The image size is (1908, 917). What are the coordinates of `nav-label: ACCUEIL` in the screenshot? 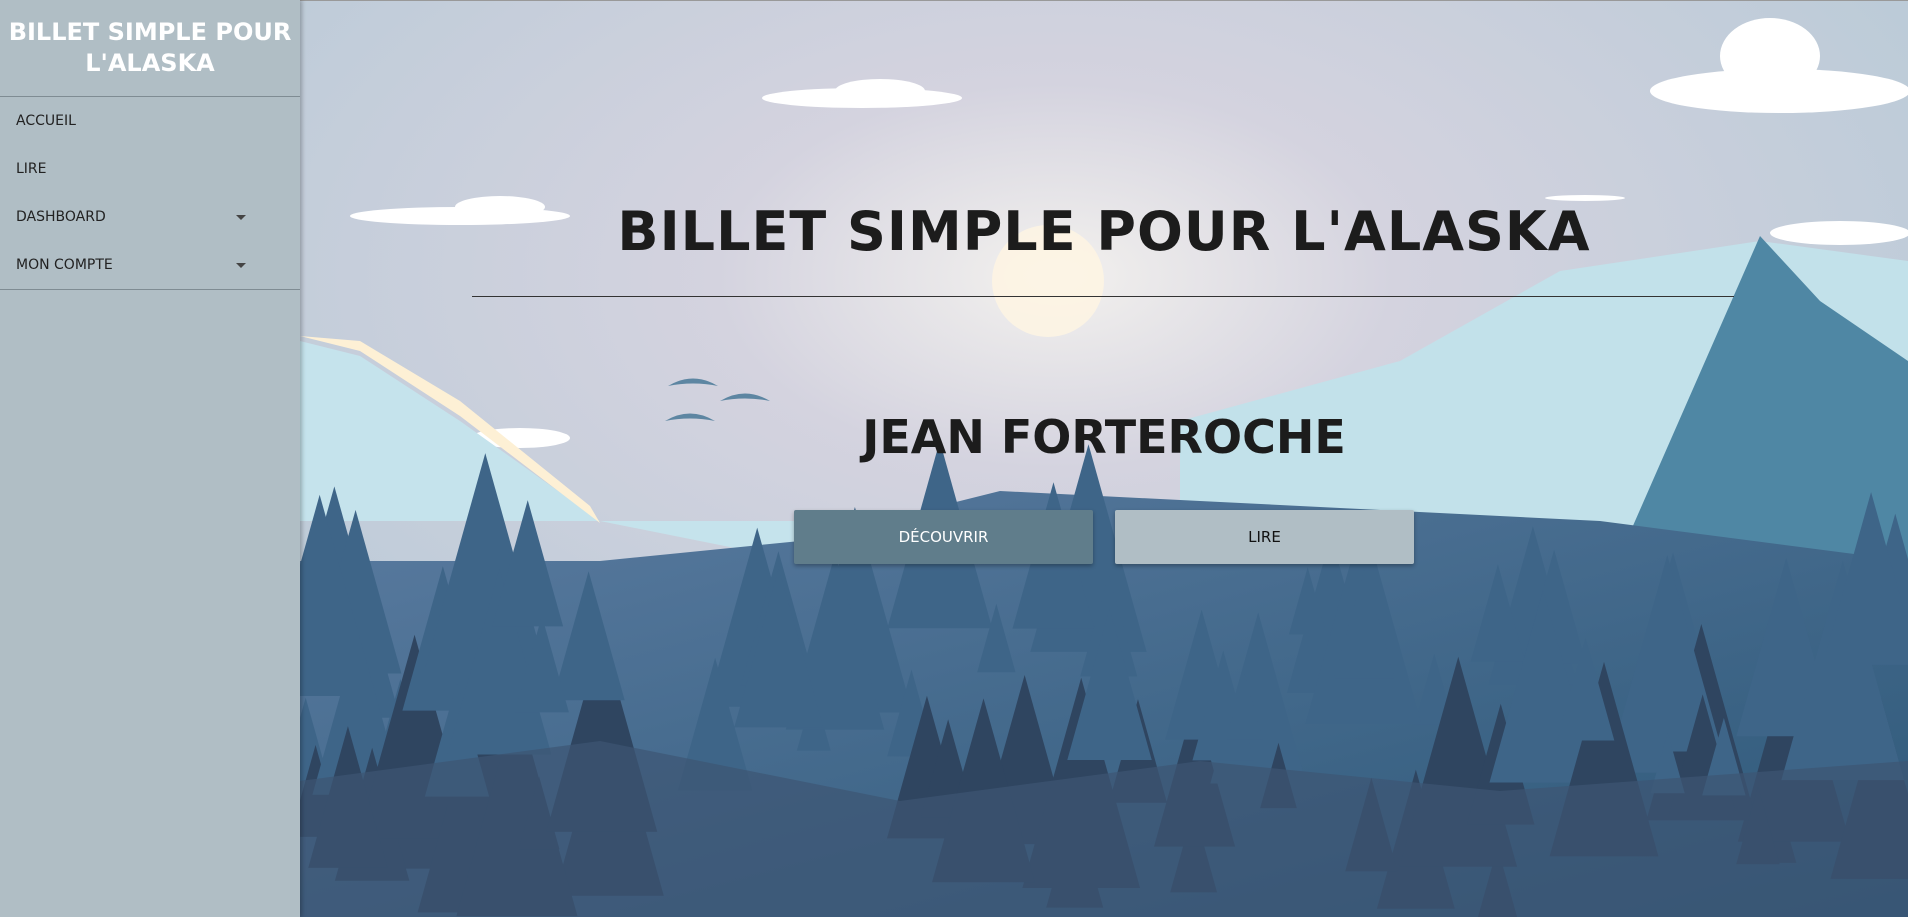 It's located at (46, 121).